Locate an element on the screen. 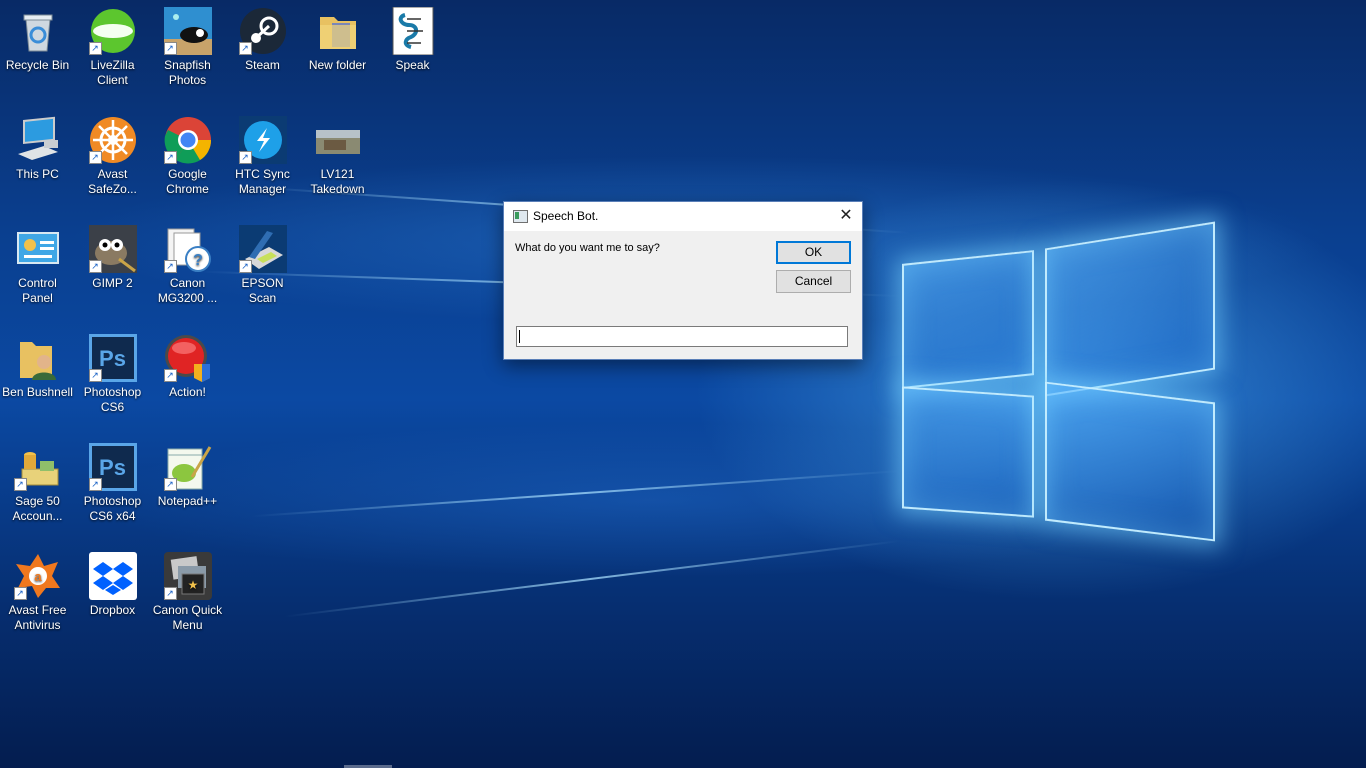 The width and height of the screenshot is (1366, 768). icon-label: This PC is located at coordinates (37, 174).